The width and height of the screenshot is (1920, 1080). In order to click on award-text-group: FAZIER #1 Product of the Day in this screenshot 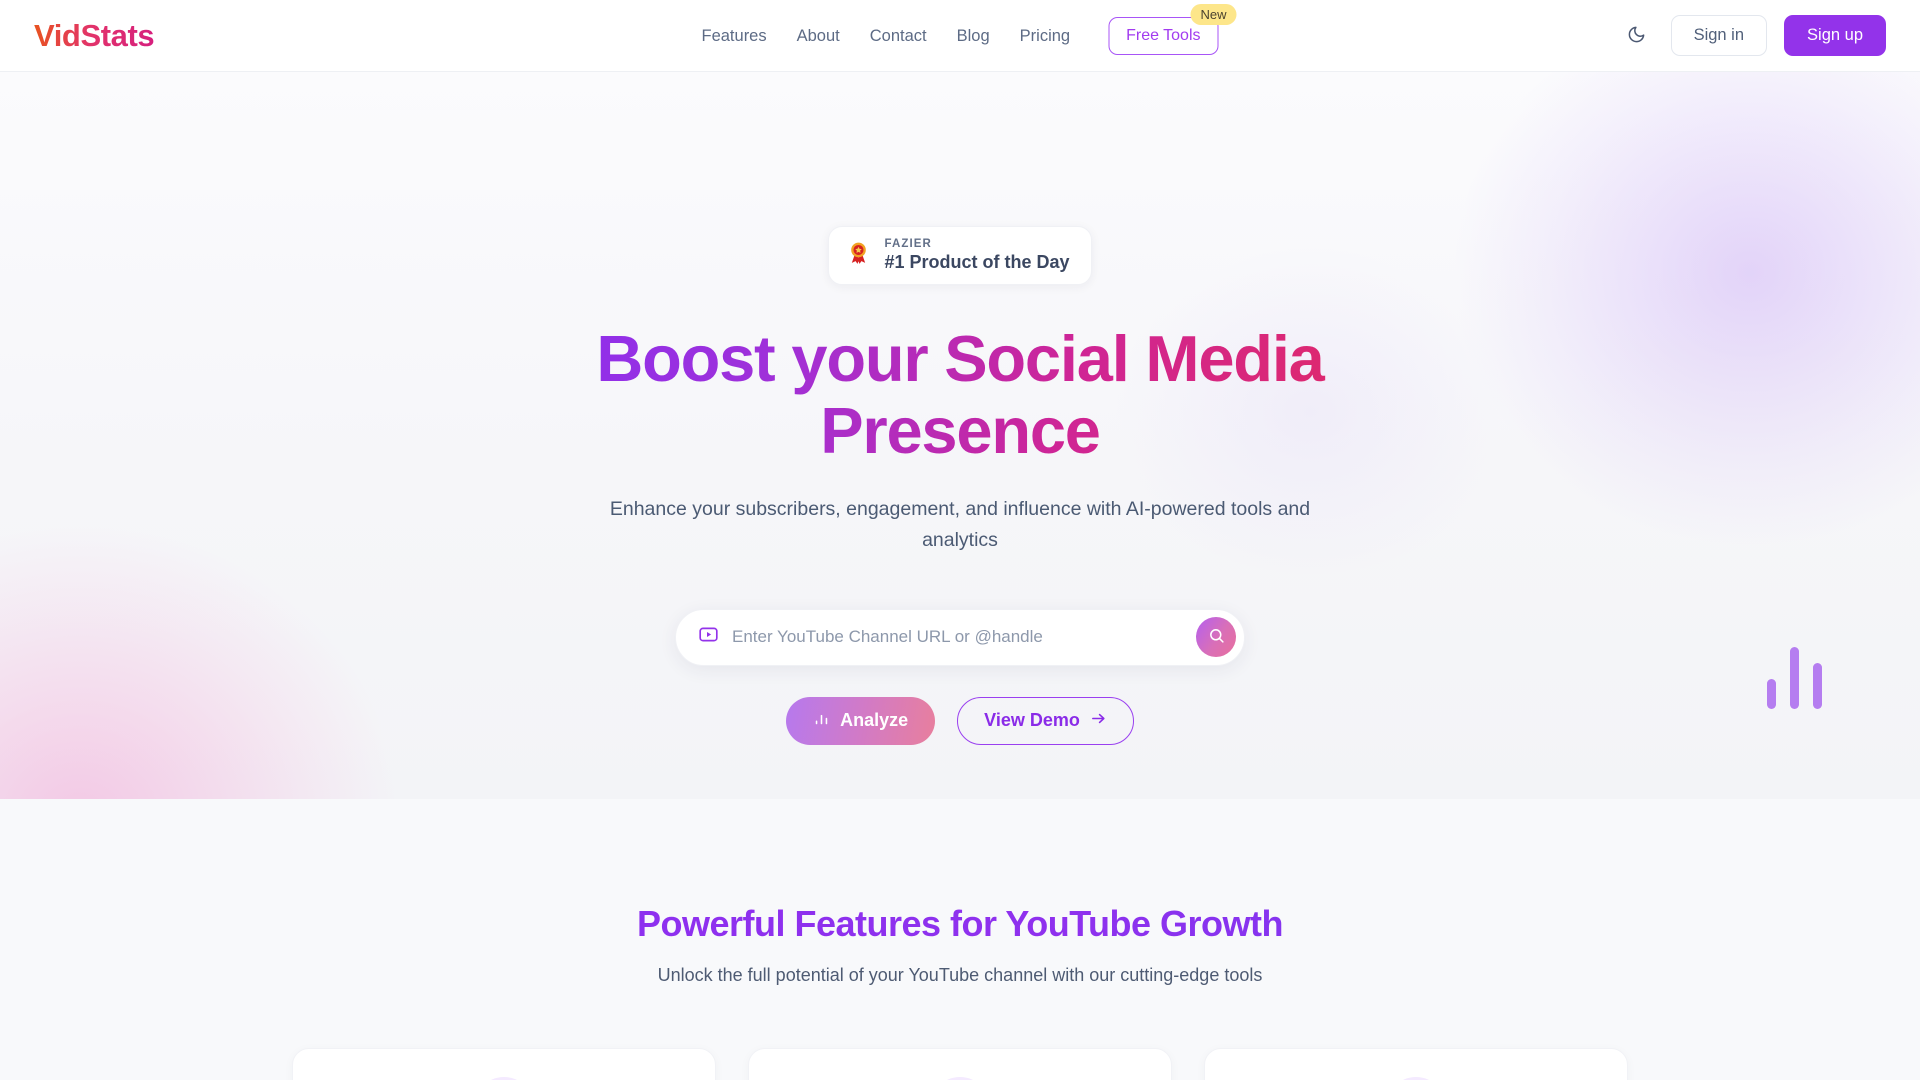, I will do `click(976, 255)`.